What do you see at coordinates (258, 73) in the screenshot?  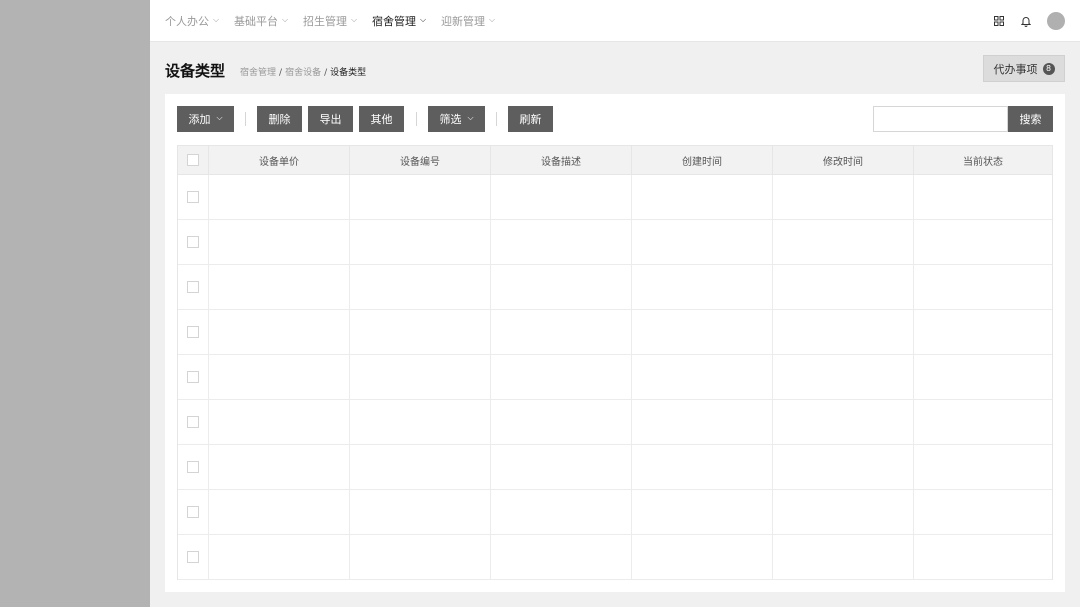 I see `breadcrumb-item: 宿舍管理` at bounding box center [258, 73].